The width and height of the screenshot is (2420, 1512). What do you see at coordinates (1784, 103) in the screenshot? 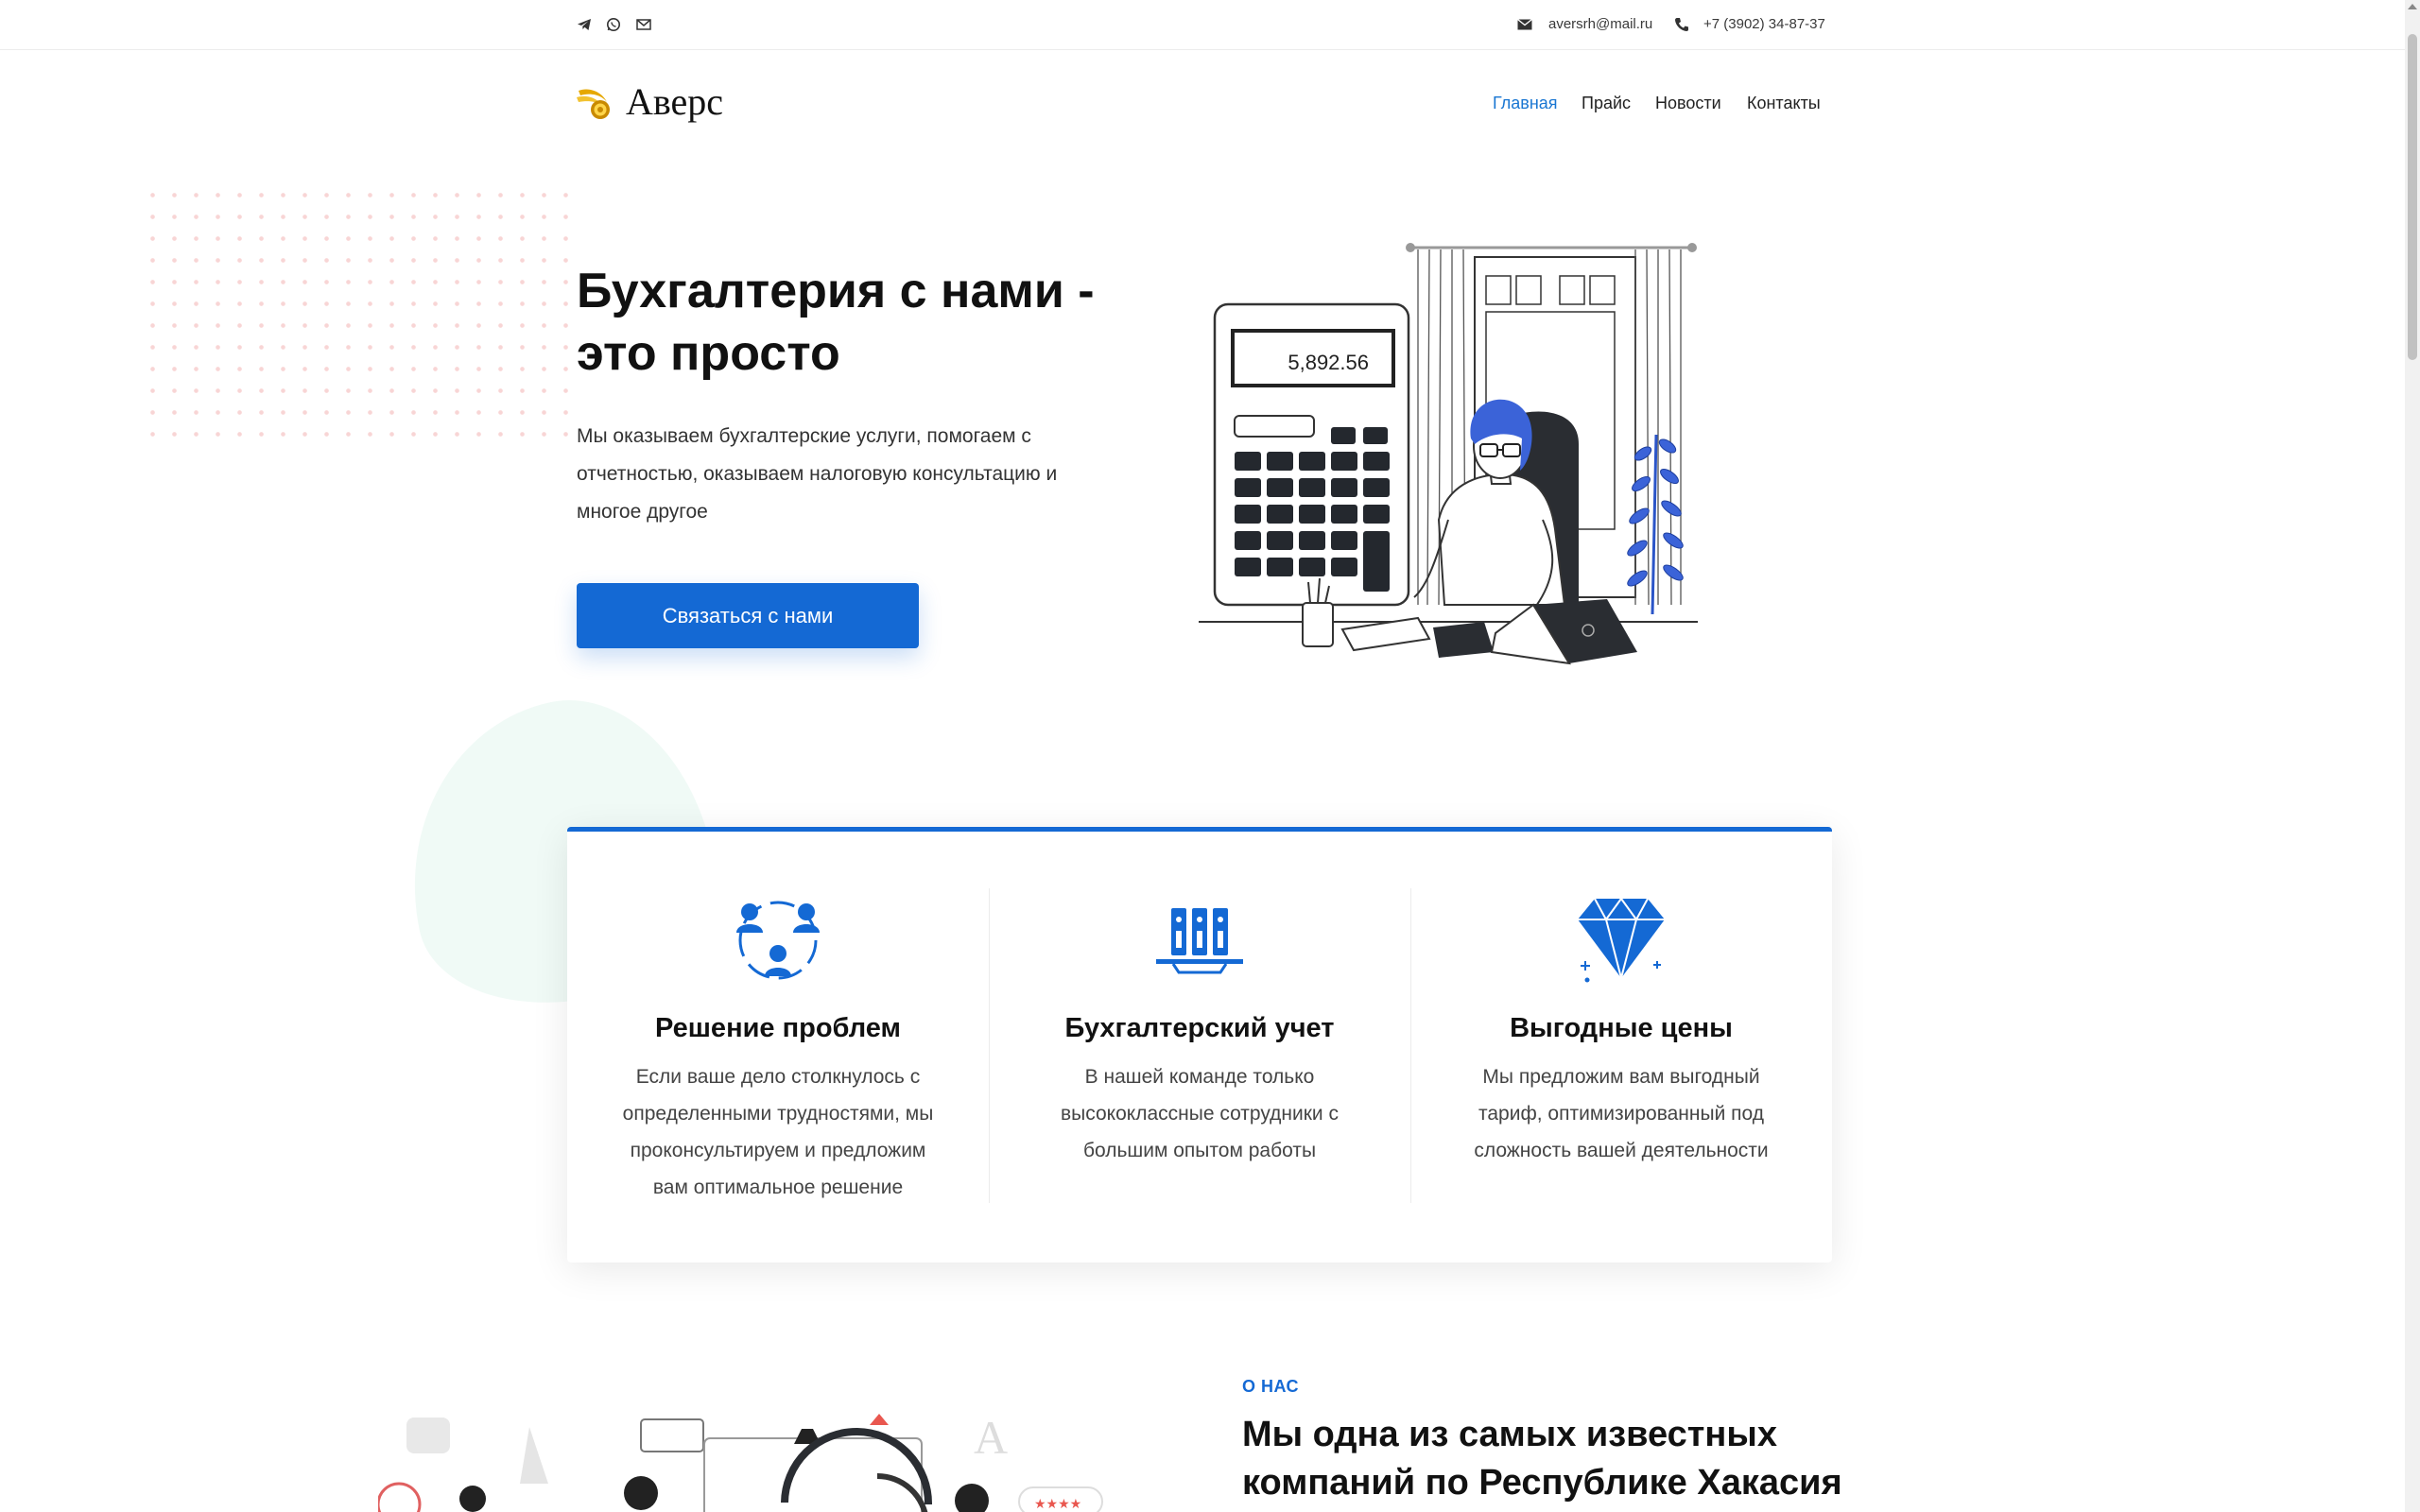
I see `nav-contacts: Контакты` at bounding box center [1784, 103].